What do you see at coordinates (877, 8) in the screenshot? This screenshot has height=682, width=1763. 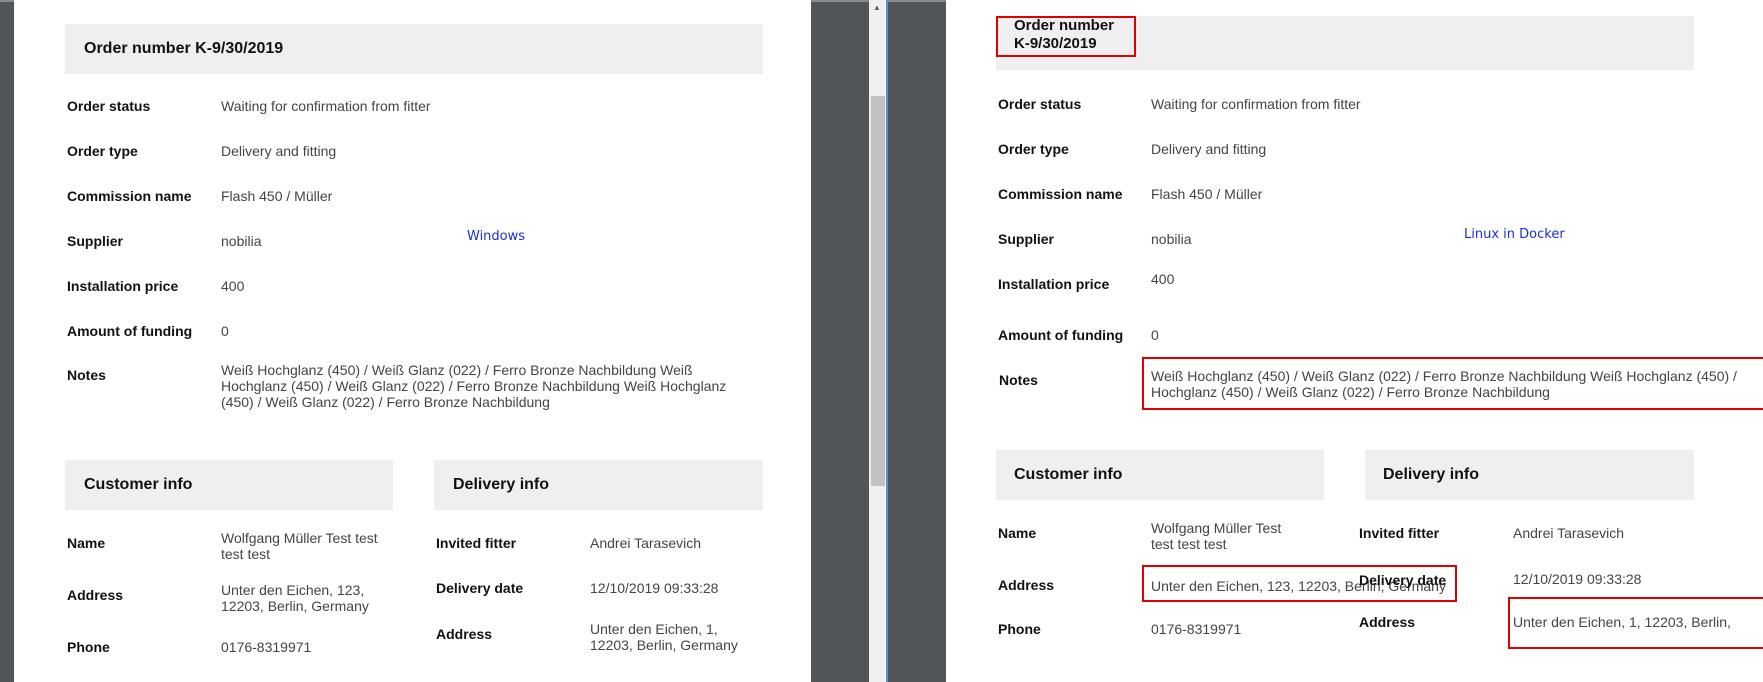 I see `triangle-up-icon: ▲` at bounding box center [877, 8].